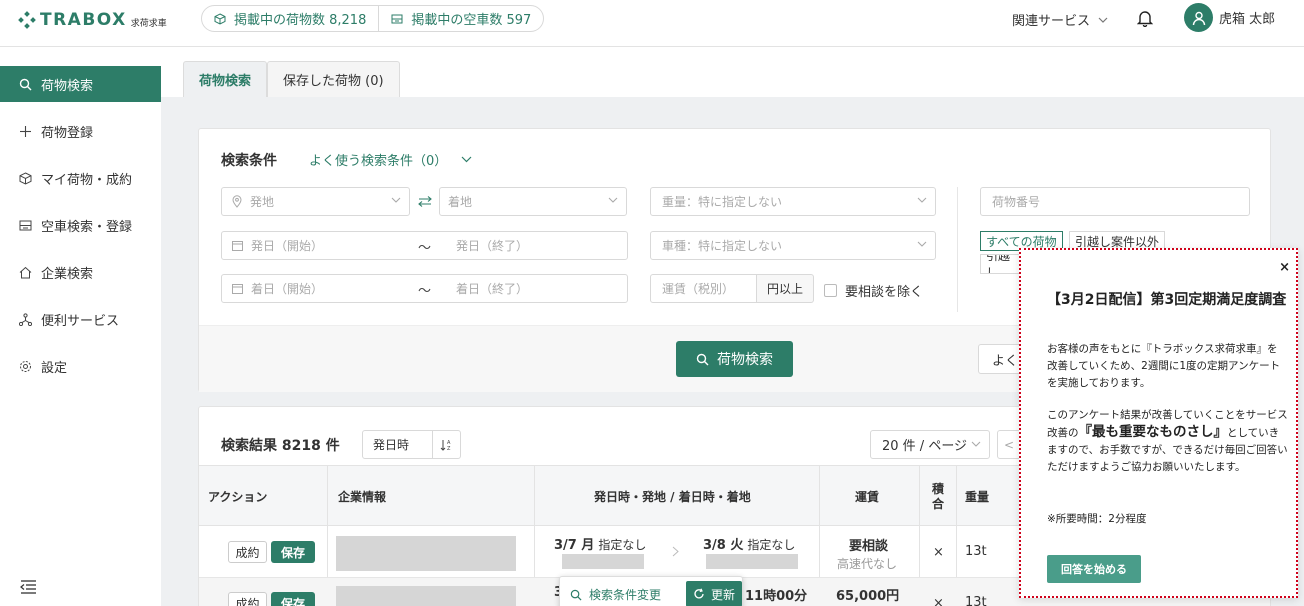  What do you see at coordinates (262, 202) in the screenshot?
I see `origin-placeholder: 発地` at bounding box center [262, 202].